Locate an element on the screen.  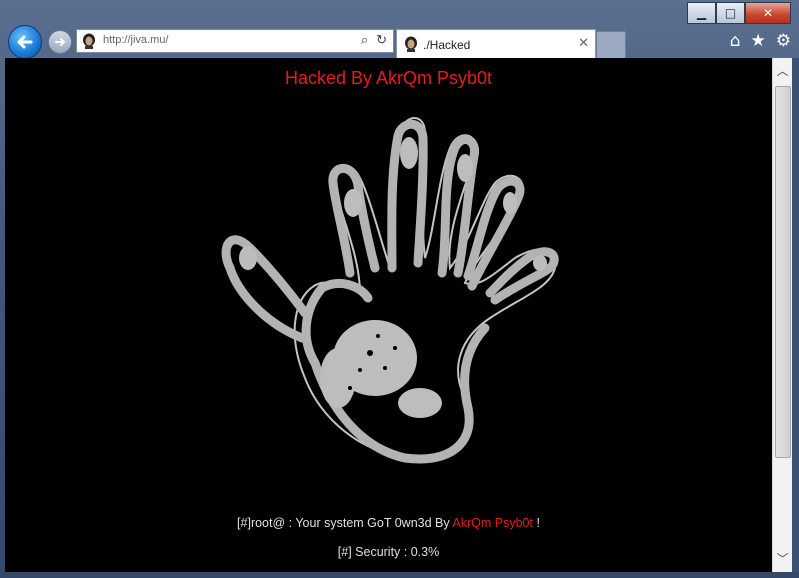
gear-icon: ⚙ is located at coordinates (783, 41).